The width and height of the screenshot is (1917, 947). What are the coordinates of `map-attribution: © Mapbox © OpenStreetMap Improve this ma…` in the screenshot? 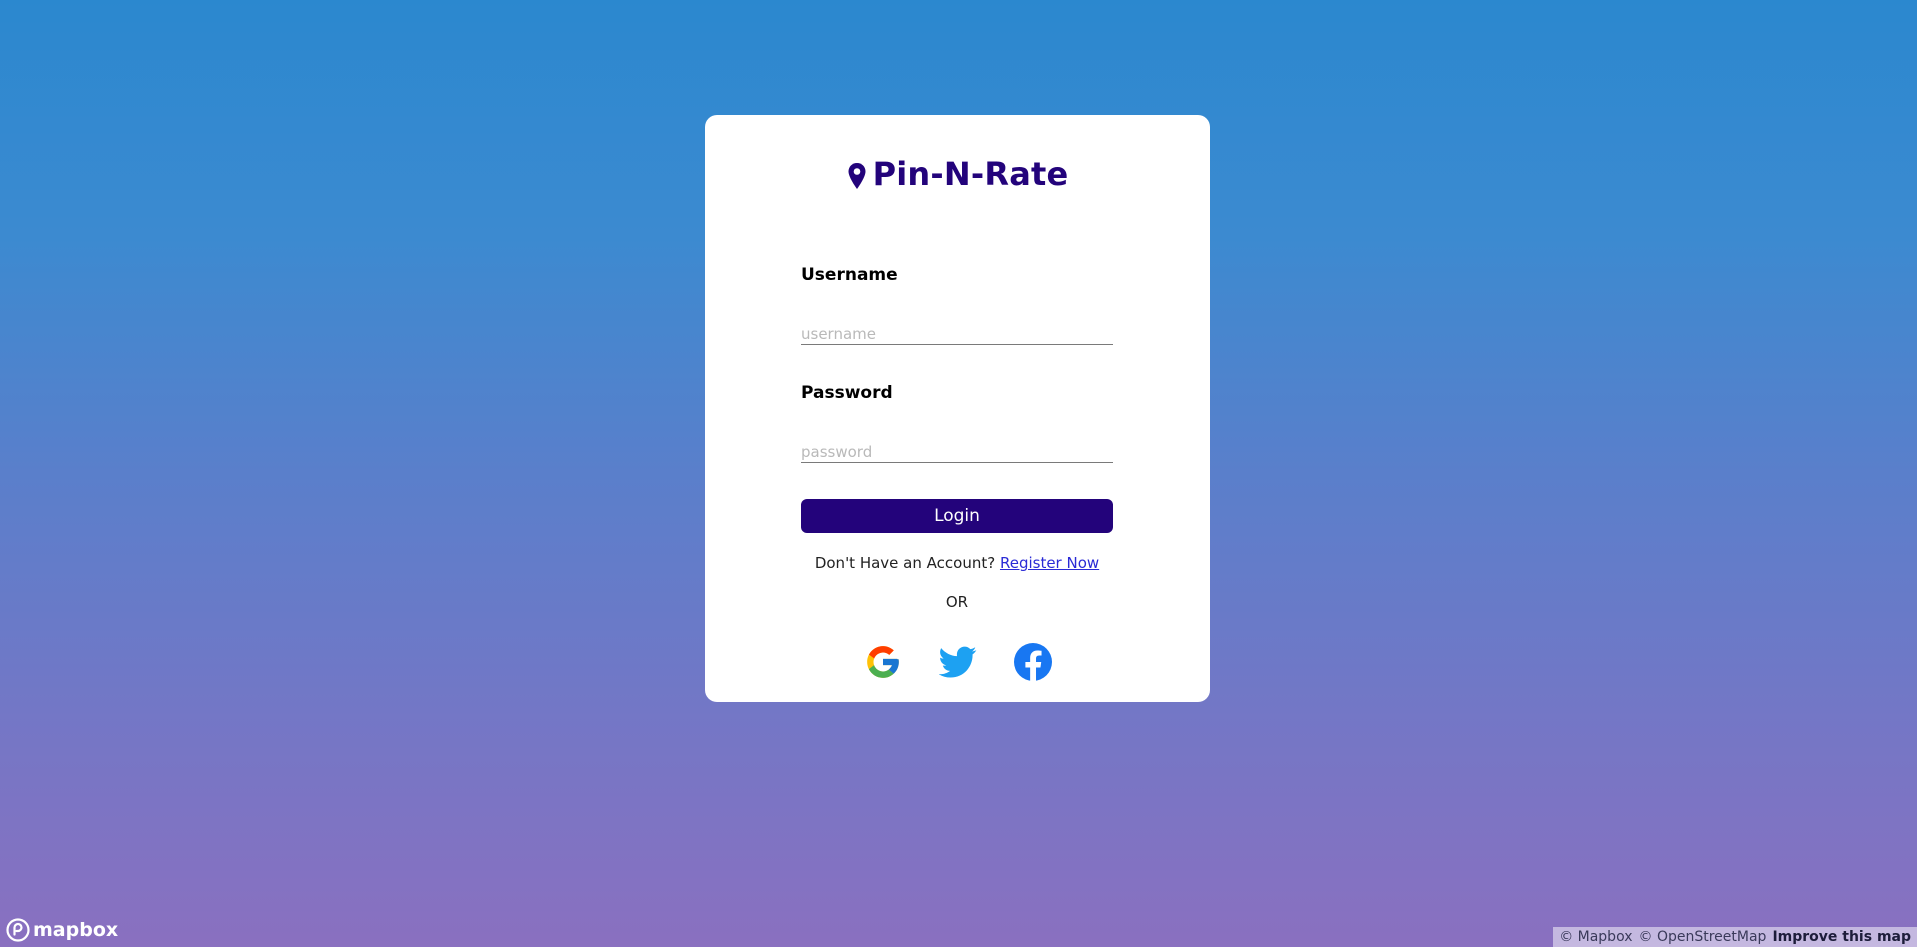 It's located at (1735, 937).